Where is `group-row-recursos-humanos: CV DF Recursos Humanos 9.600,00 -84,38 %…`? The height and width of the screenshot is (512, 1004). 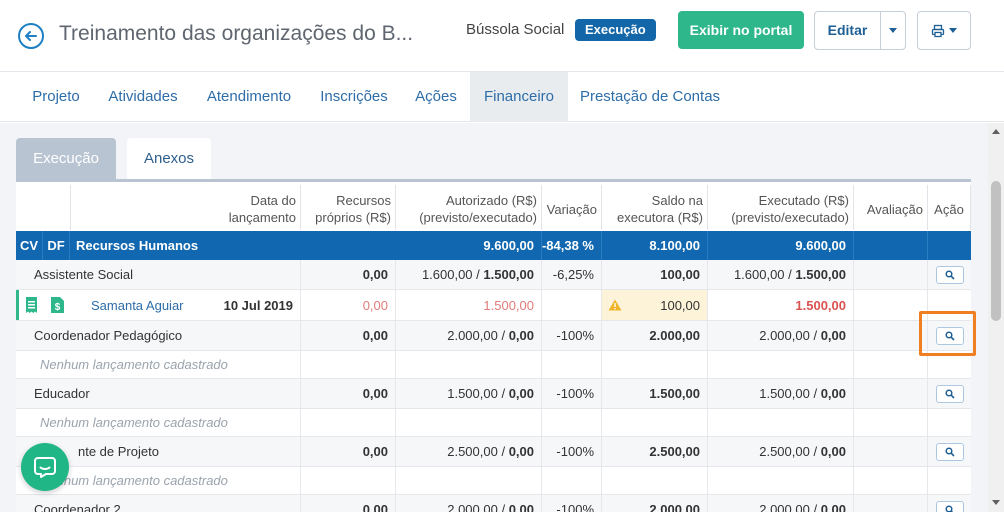 group-row-recursos-humanos: CV DF Recursos Humanos 9.600,00 -84,38 %… is located at coordinates (493, 245).